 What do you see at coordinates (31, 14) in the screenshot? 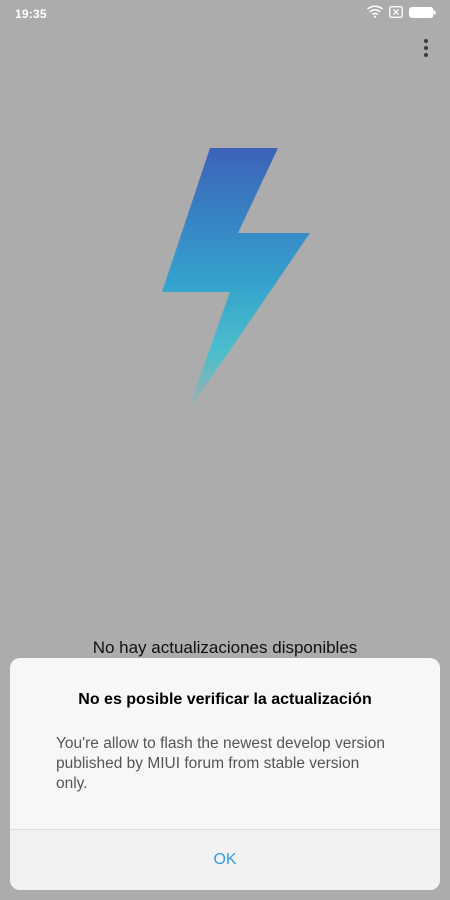
I see `status-time: 19:35` at bounding box center [31, 14].